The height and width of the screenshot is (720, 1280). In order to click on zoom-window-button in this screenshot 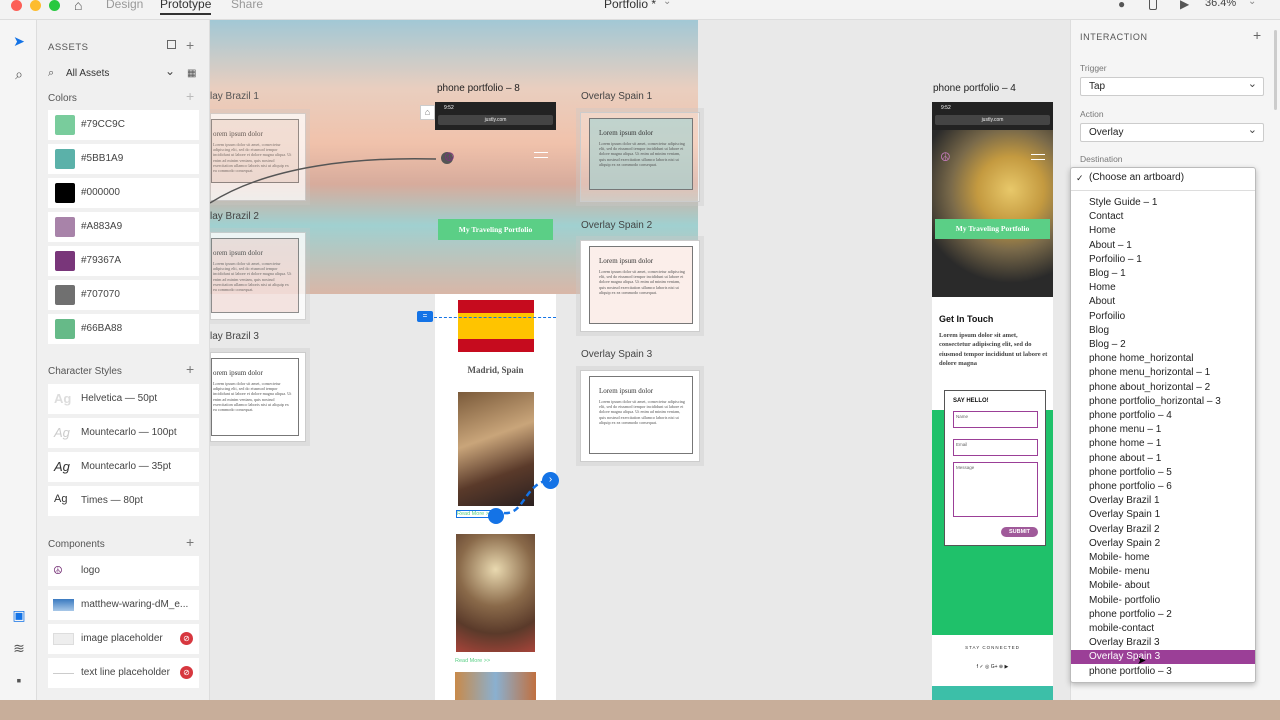, I will do `click(54, 5)`.